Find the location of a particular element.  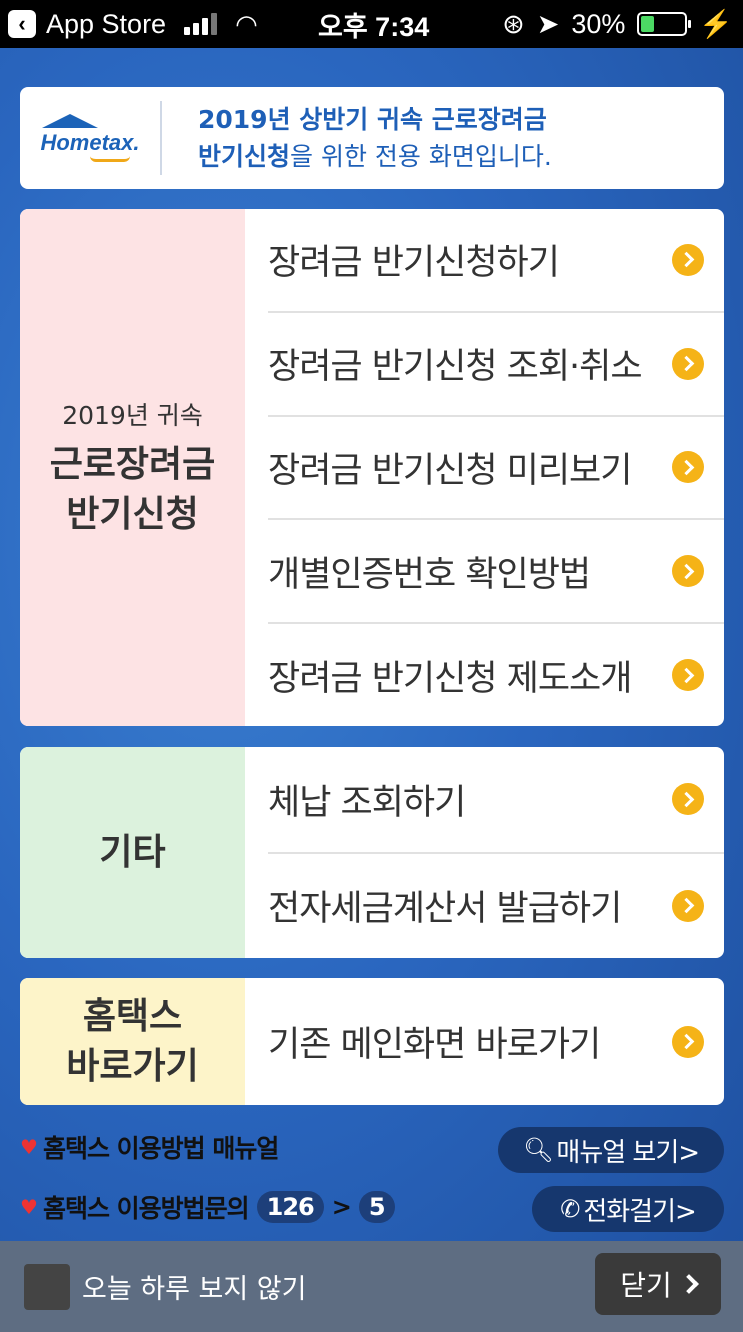

section-label: 기타 is located at coordinates (132, 852).